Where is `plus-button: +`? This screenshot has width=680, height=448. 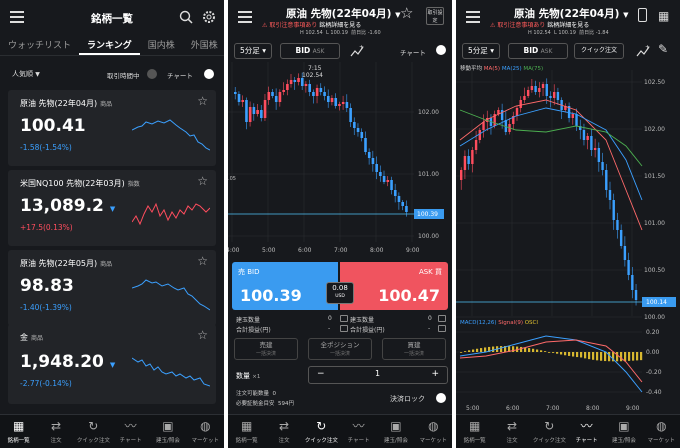 plus-button: + is located at coordinates (435, 374).